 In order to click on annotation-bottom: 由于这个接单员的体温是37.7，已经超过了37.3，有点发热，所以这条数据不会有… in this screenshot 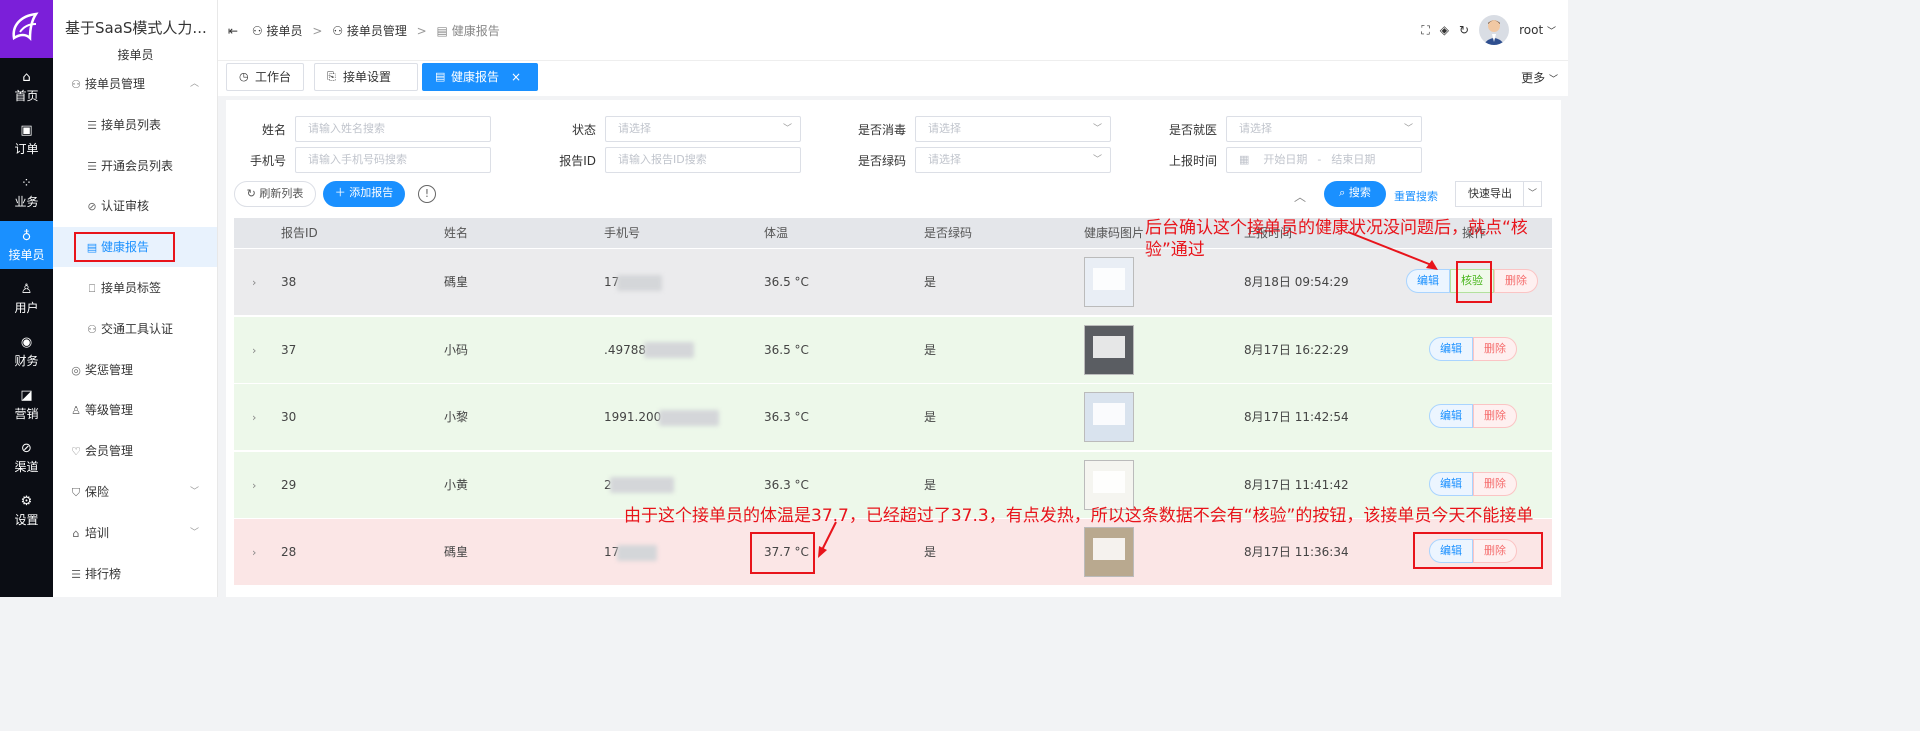, I will do `click(1079, 516)`.